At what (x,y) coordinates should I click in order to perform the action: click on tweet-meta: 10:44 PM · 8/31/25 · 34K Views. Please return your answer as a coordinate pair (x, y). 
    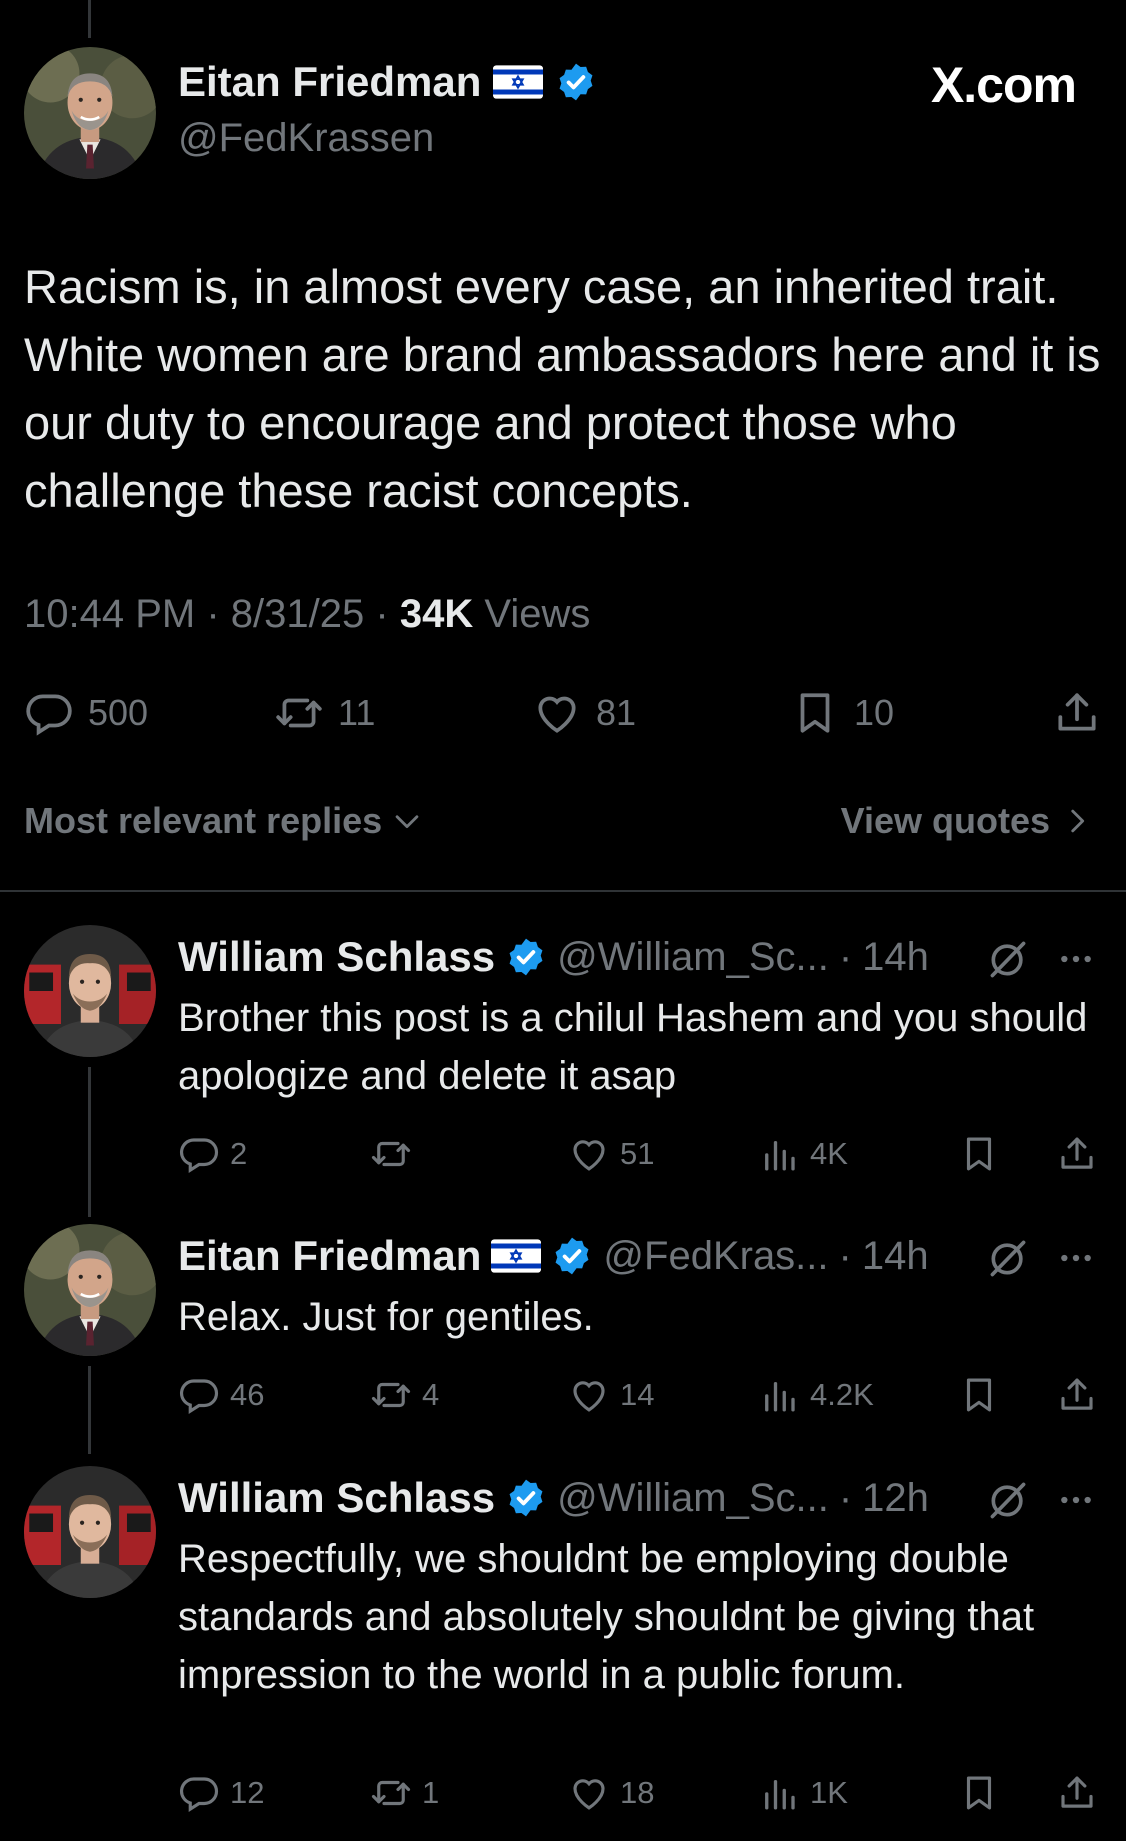
    Looking at the image, I should click on (307, 614).